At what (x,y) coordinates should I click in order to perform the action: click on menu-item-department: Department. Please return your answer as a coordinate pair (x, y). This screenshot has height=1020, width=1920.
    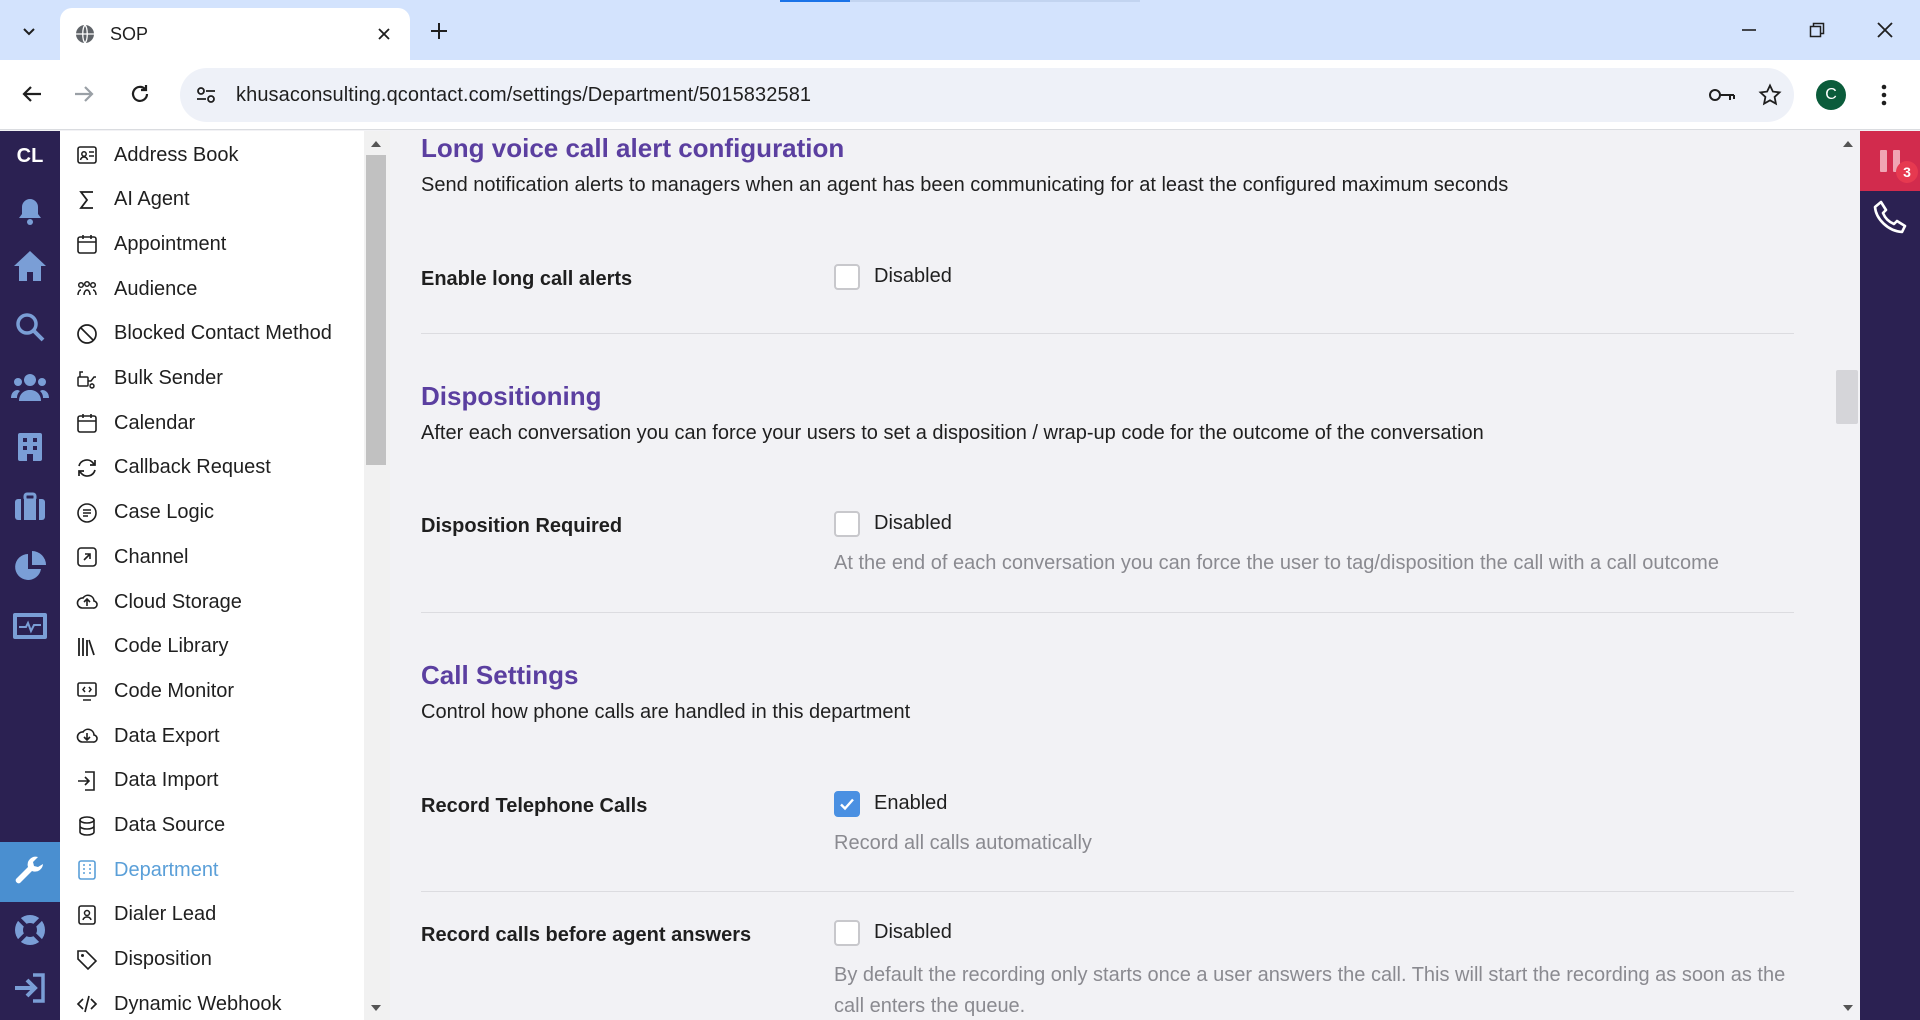
    Looking at the image, I should click on (146, 870).